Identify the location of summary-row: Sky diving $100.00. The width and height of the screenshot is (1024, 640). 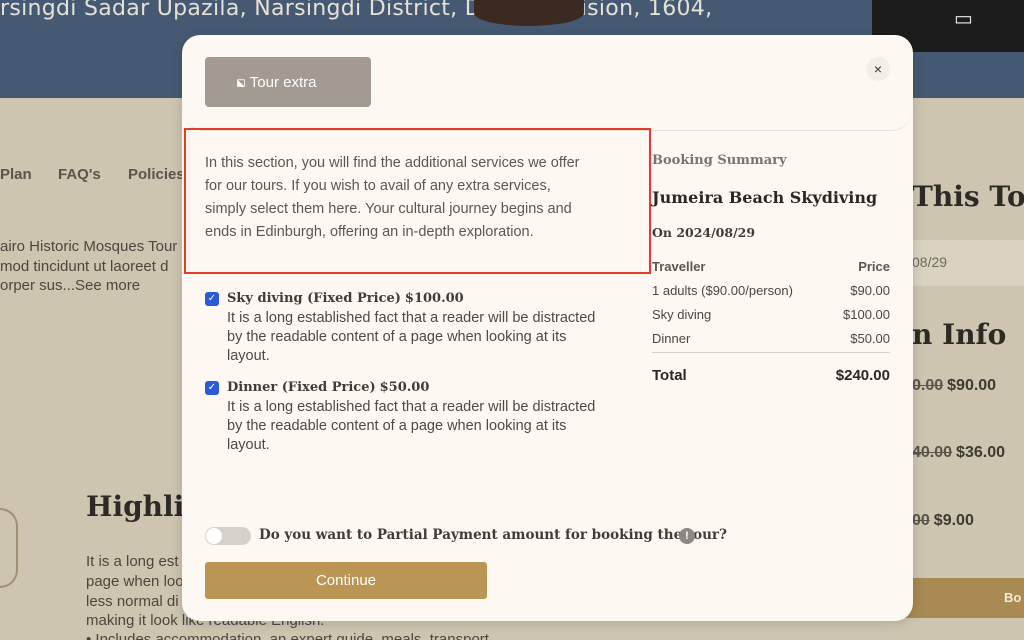
(771, 314).